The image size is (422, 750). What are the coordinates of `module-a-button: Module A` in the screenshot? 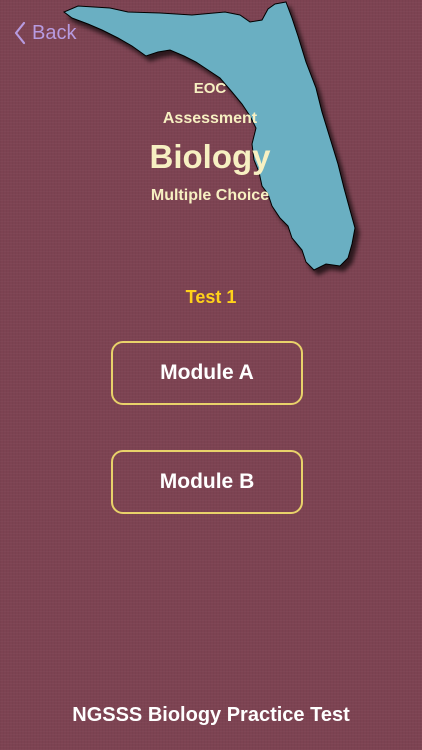 It's located at (207, 373).